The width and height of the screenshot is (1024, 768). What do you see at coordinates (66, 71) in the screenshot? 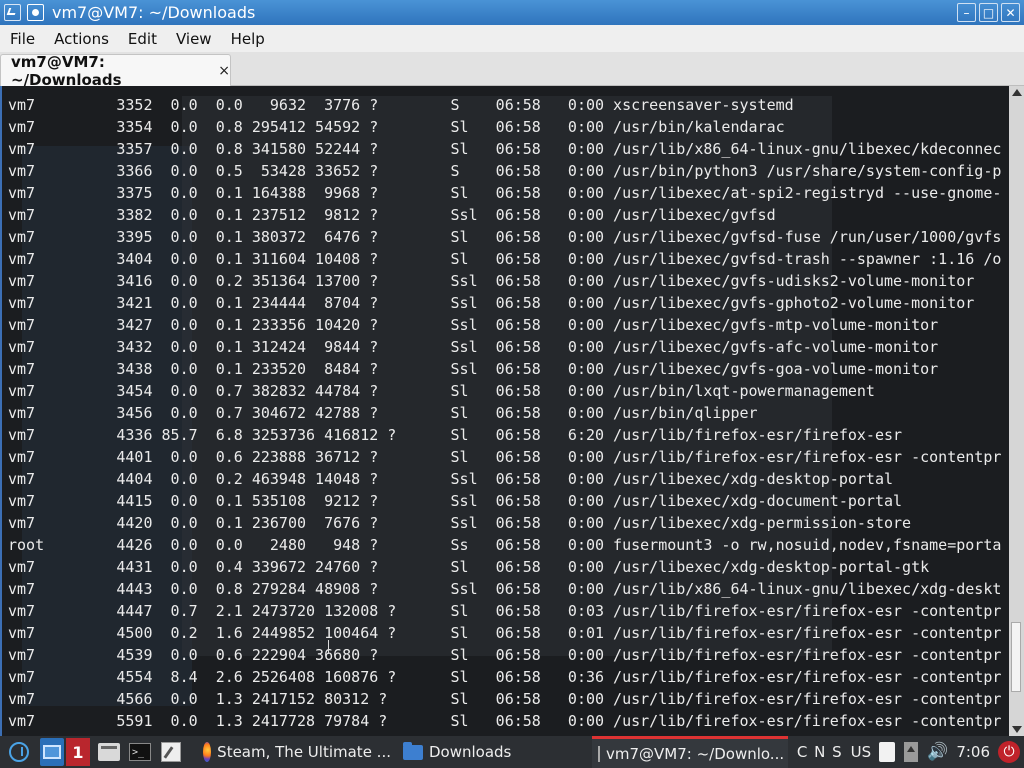
I see `tab-label: vm7@VM7: ~/Downloads` at bounding box center [66, 71].